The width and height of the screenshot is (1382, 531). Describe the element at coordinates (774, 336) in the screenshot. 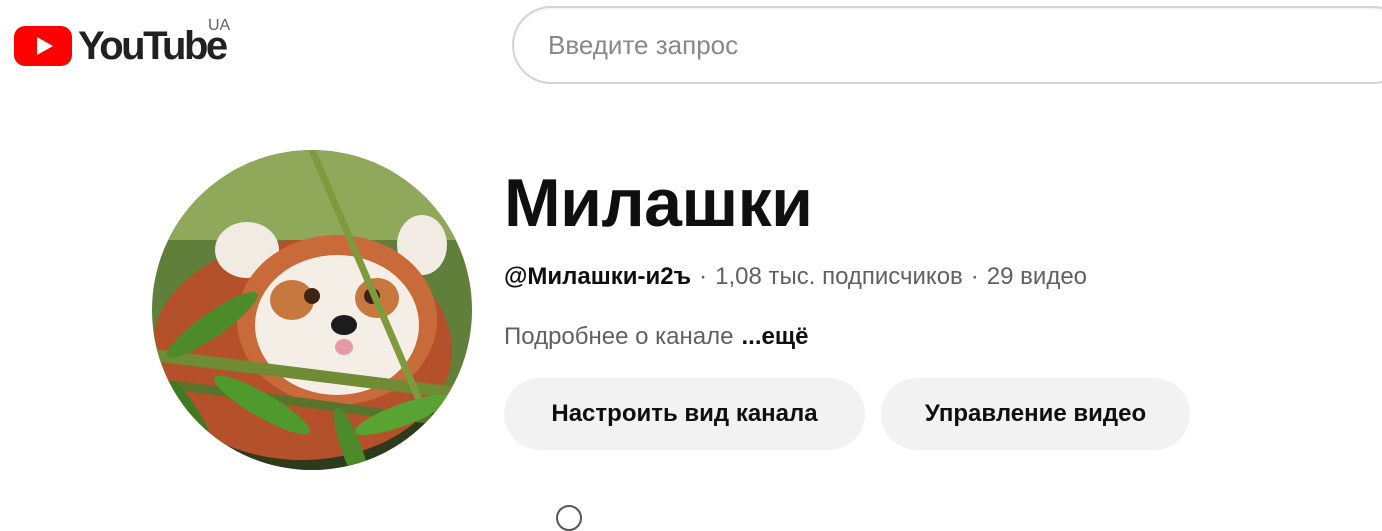

I see `more-link: ...ещё` at that location.